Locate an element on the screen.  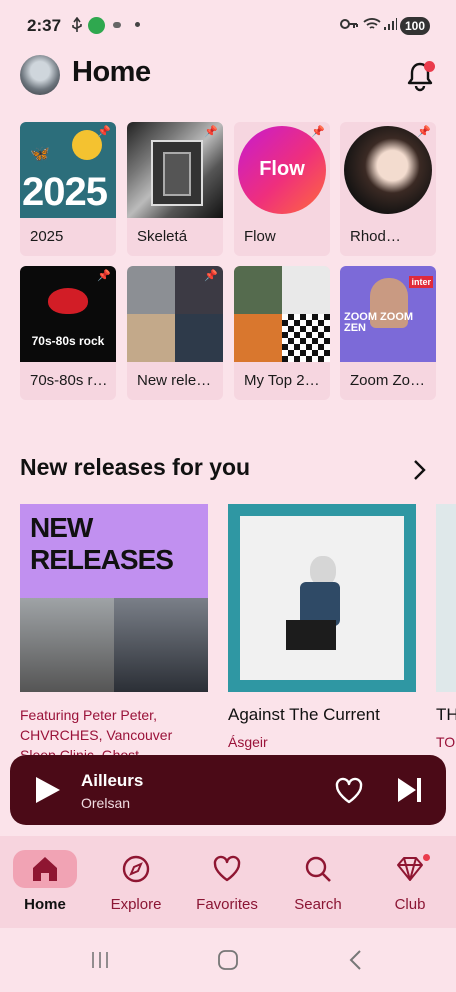
status-bar: 2:37 100 is located at coordinates (228, 25).